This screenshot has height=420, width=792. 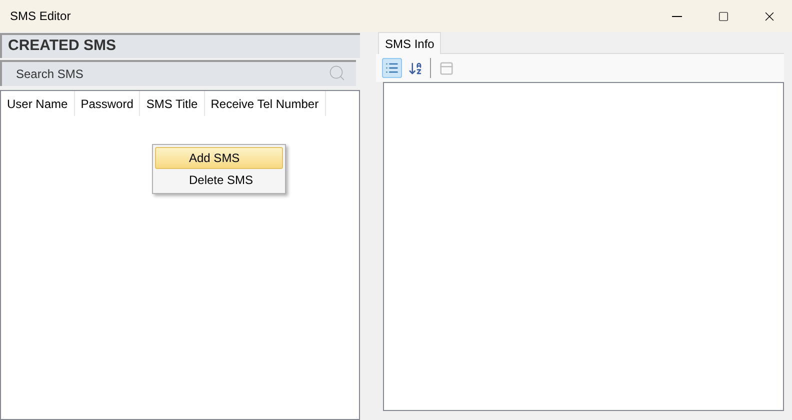 I want to click on toolbar-button, so click(x=392, y=68).